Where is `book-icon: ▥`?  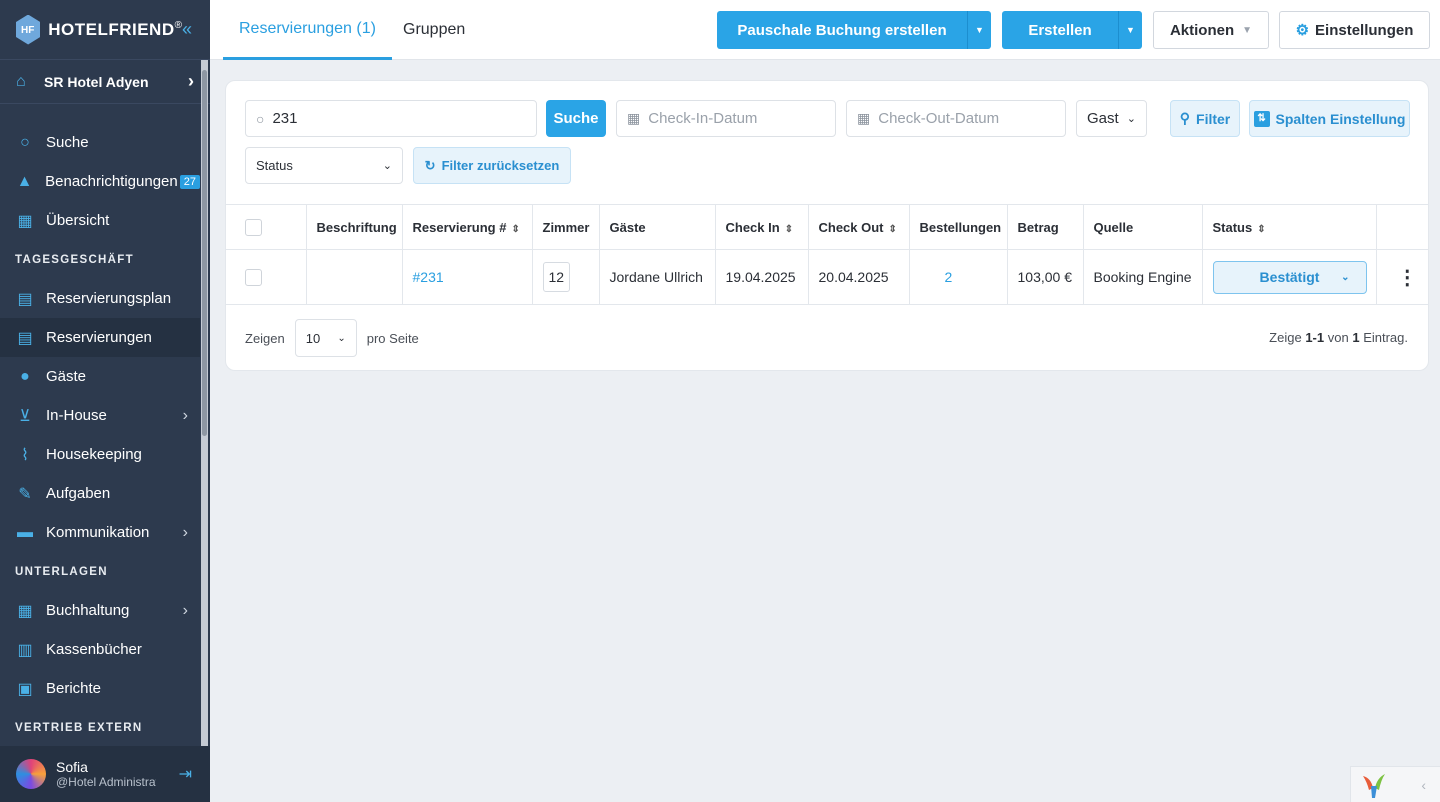 book-icon: ▥ is located at coordinates (25, 650).